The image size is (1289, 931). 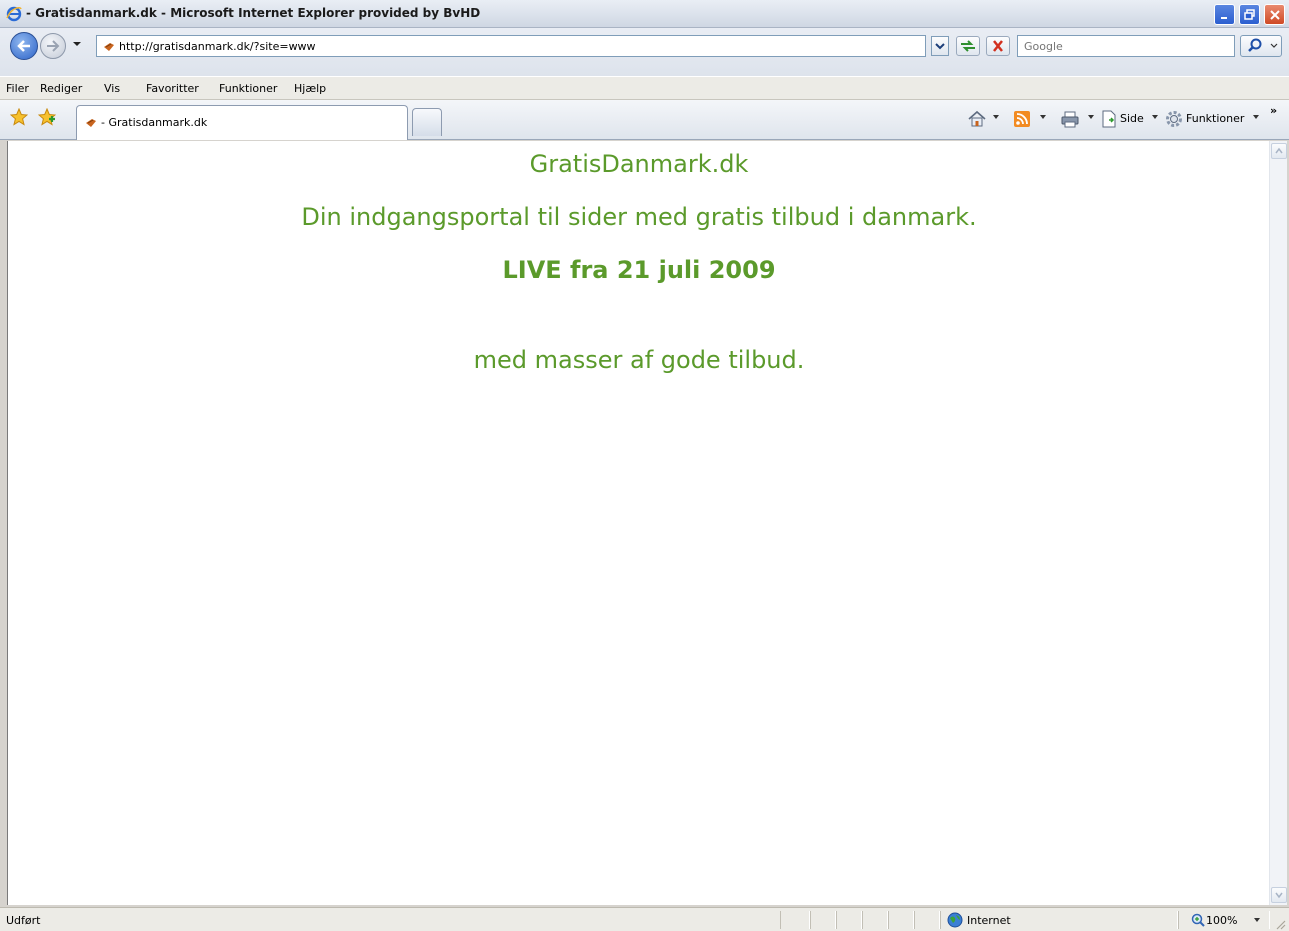 I want to click on menu-hjaelp: Hjælp, so click(x=310, y=88).